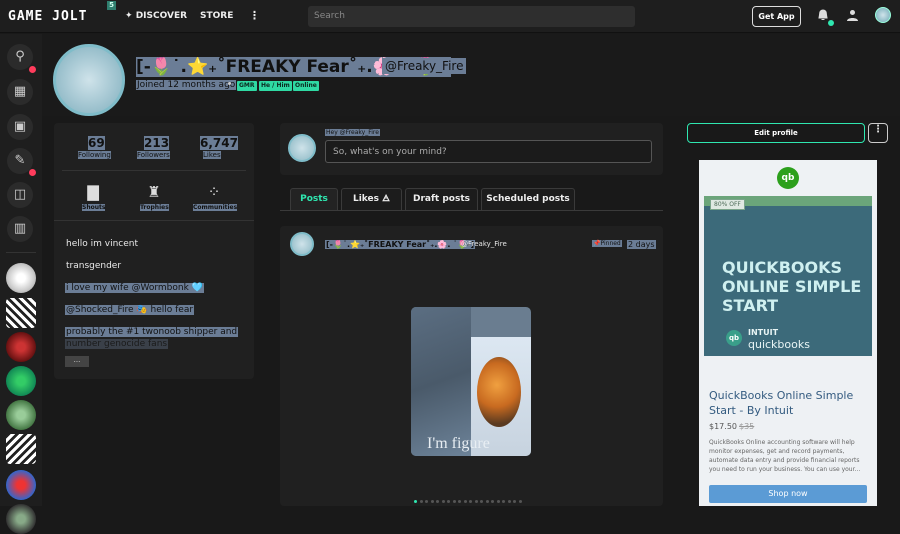 The height and width of the screenshot is (534, 900). Describe the element at coordinates (219, 143) in the screenshot. I see `stat-likes-value: 6,747` at that location.